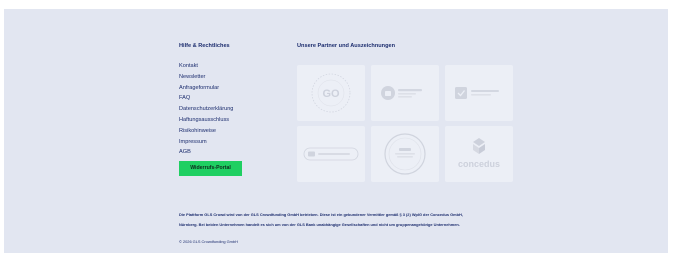 This screenshot has height=255, width=673. Describe the element at coordinates (197, 131) in the screenshot. I see `link-risikohinweise: Risikohinweise` at that location.